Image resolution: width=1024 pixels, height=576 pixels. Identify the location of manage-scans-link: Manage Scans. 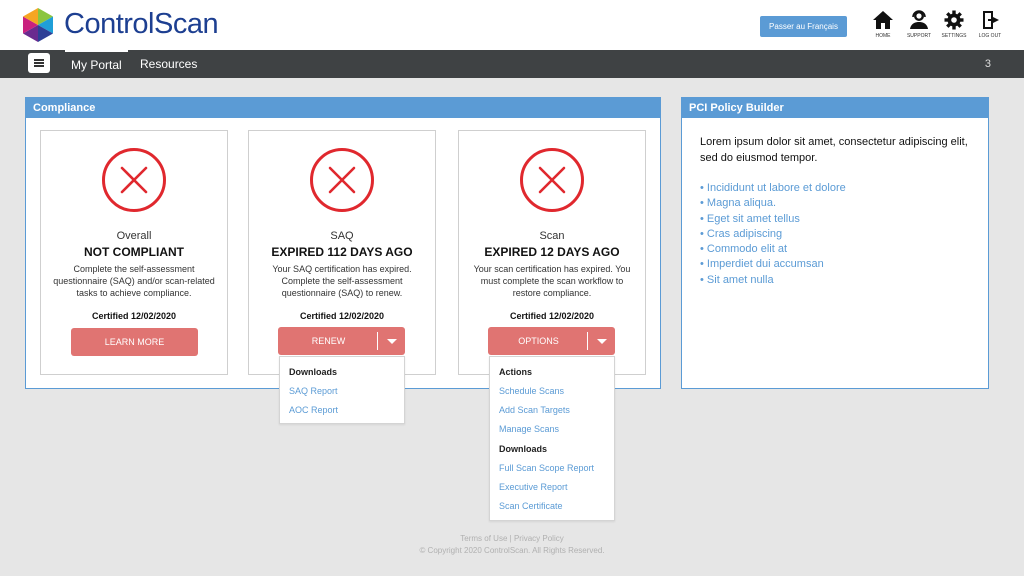
(529, 429).